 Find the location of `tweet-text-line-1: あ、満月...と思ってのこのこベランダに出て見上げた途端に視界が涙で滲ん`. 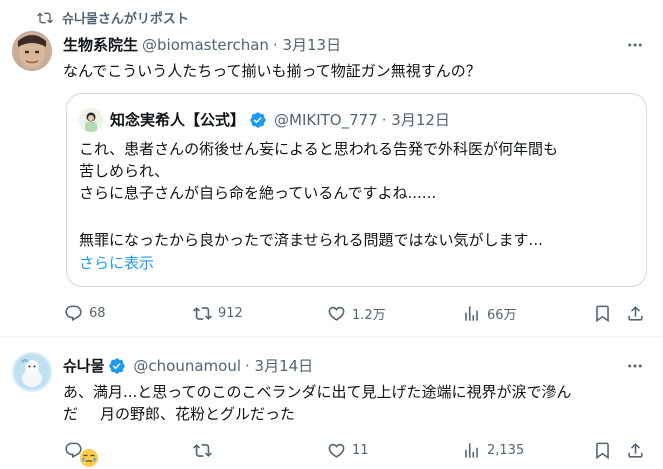

tweet-text-line-1: あ、満月...と思ってのこのこベランダに出て見上げた途端に視界が涙で滲ん is located at coordinates (317, 392).